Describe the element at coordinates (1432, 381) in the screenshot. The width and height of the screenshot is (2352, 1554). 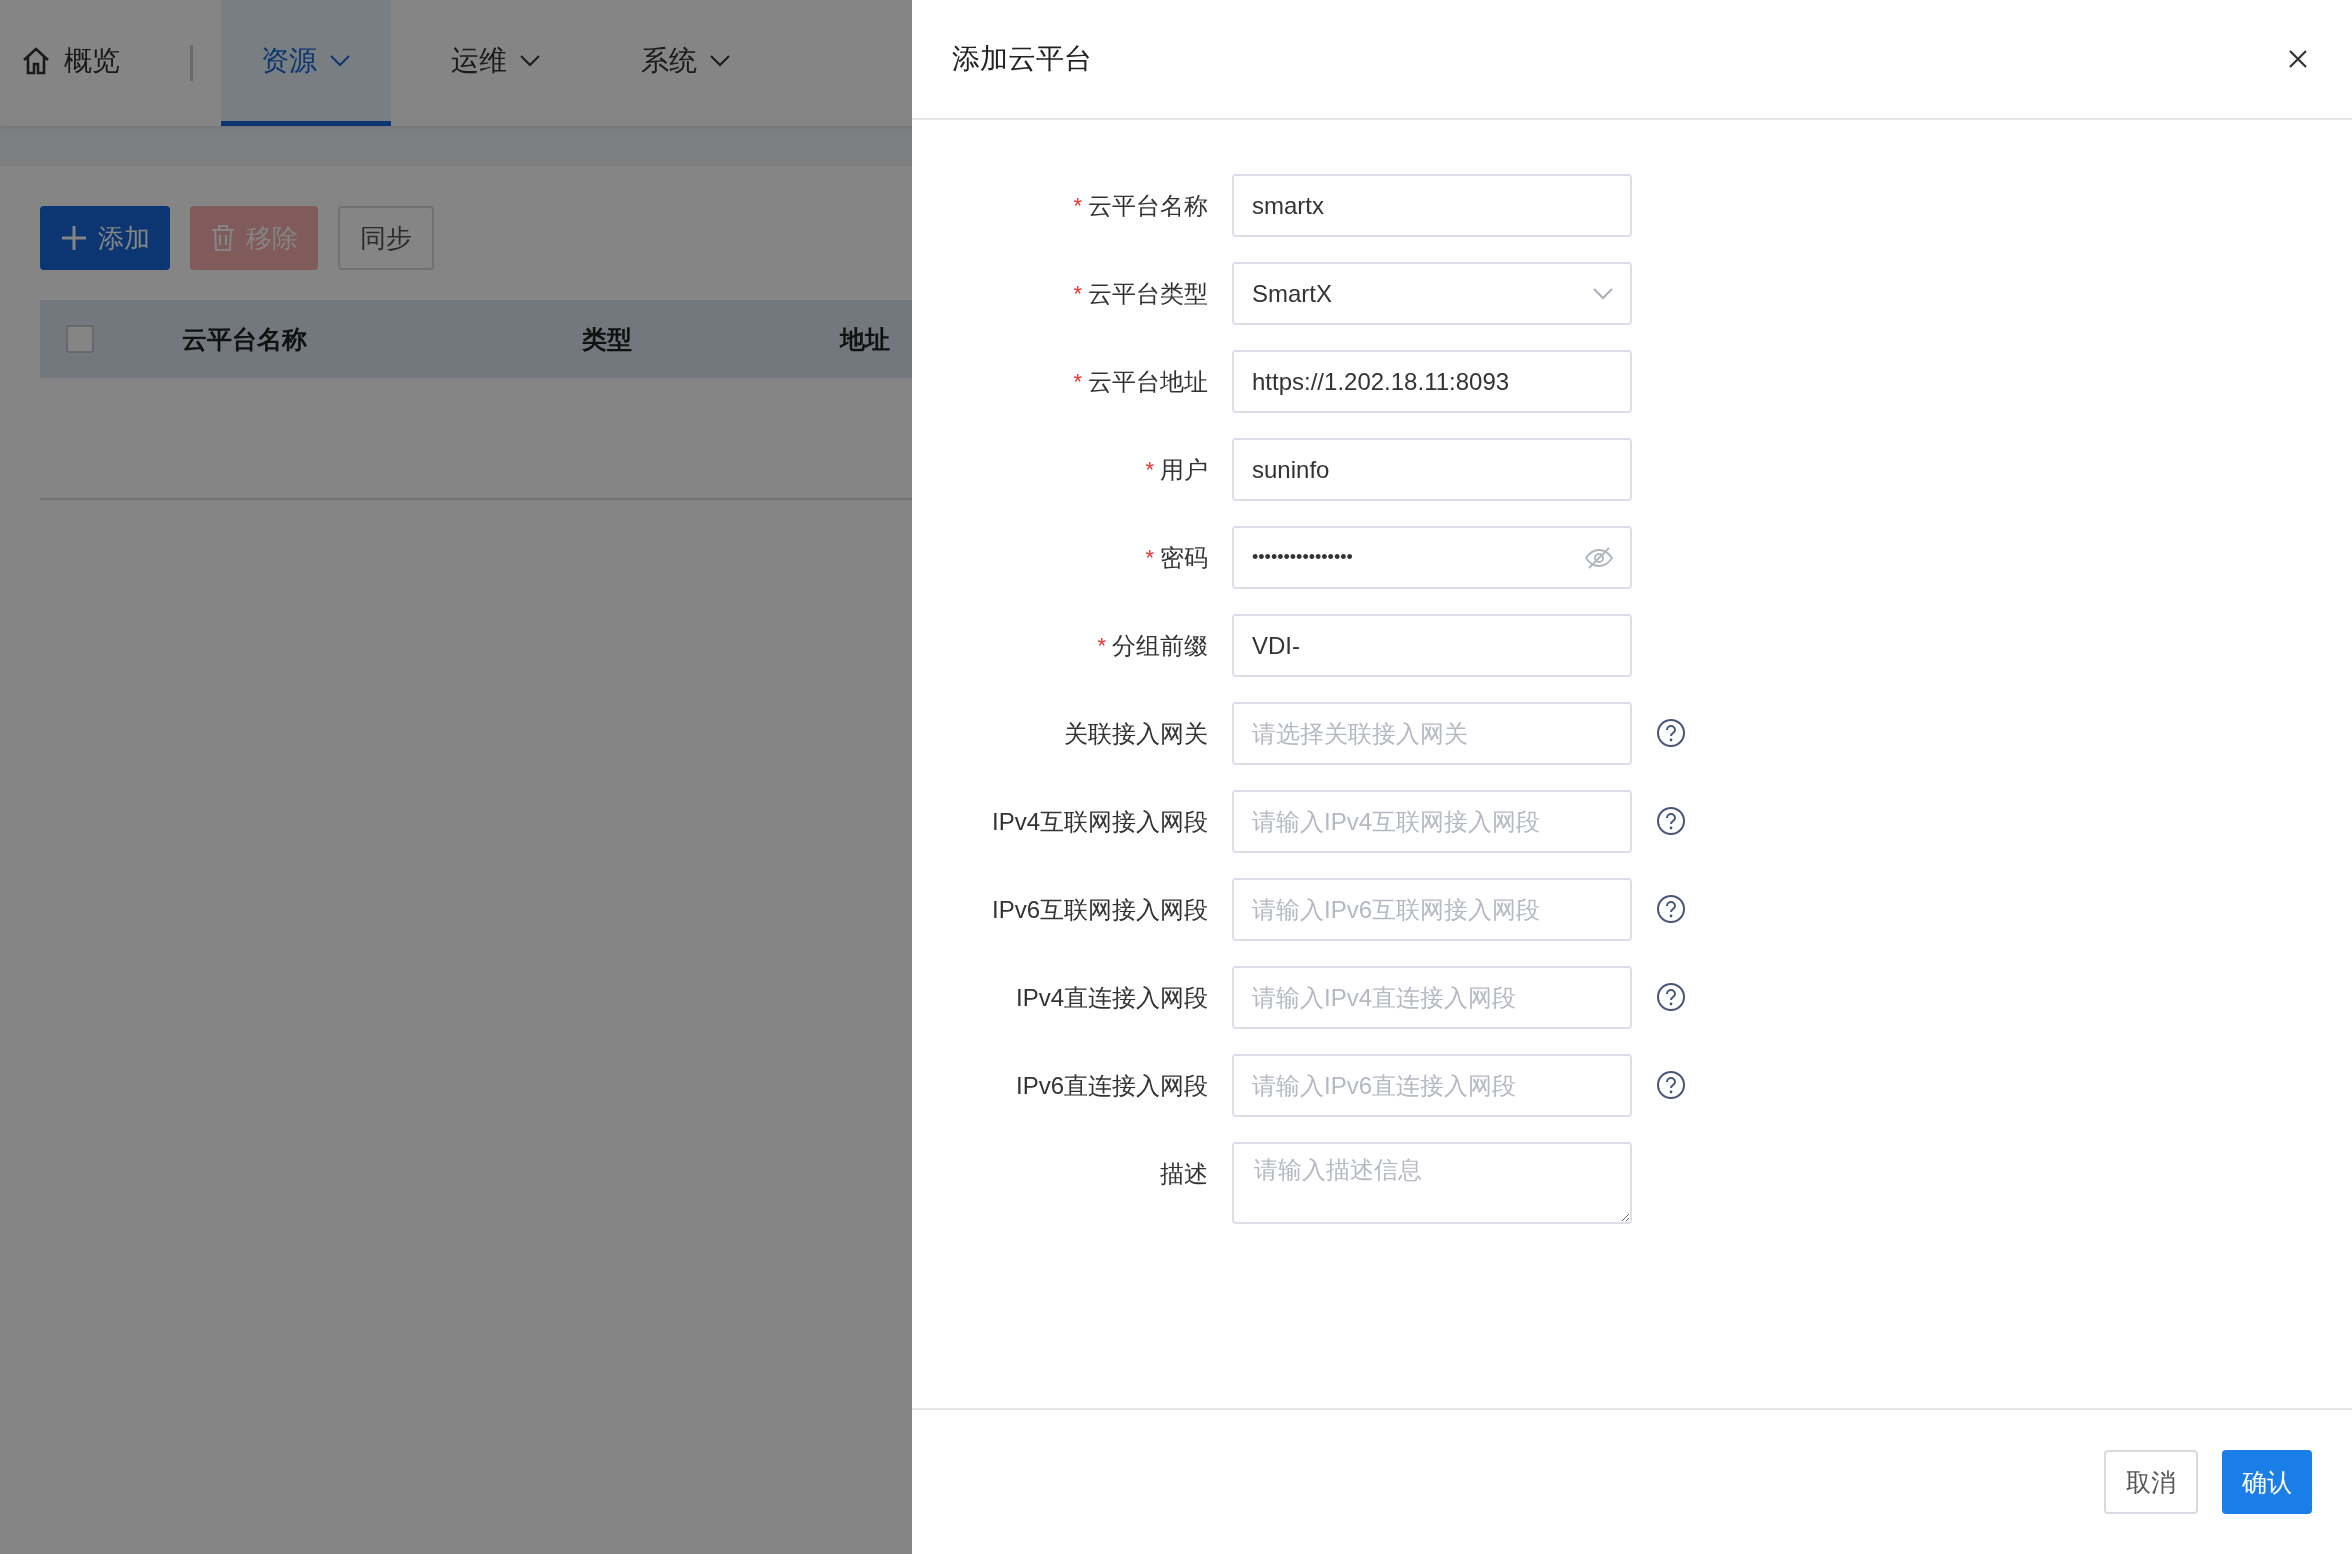
I see `input-field: https://1.202.18.11:8093` at that location.